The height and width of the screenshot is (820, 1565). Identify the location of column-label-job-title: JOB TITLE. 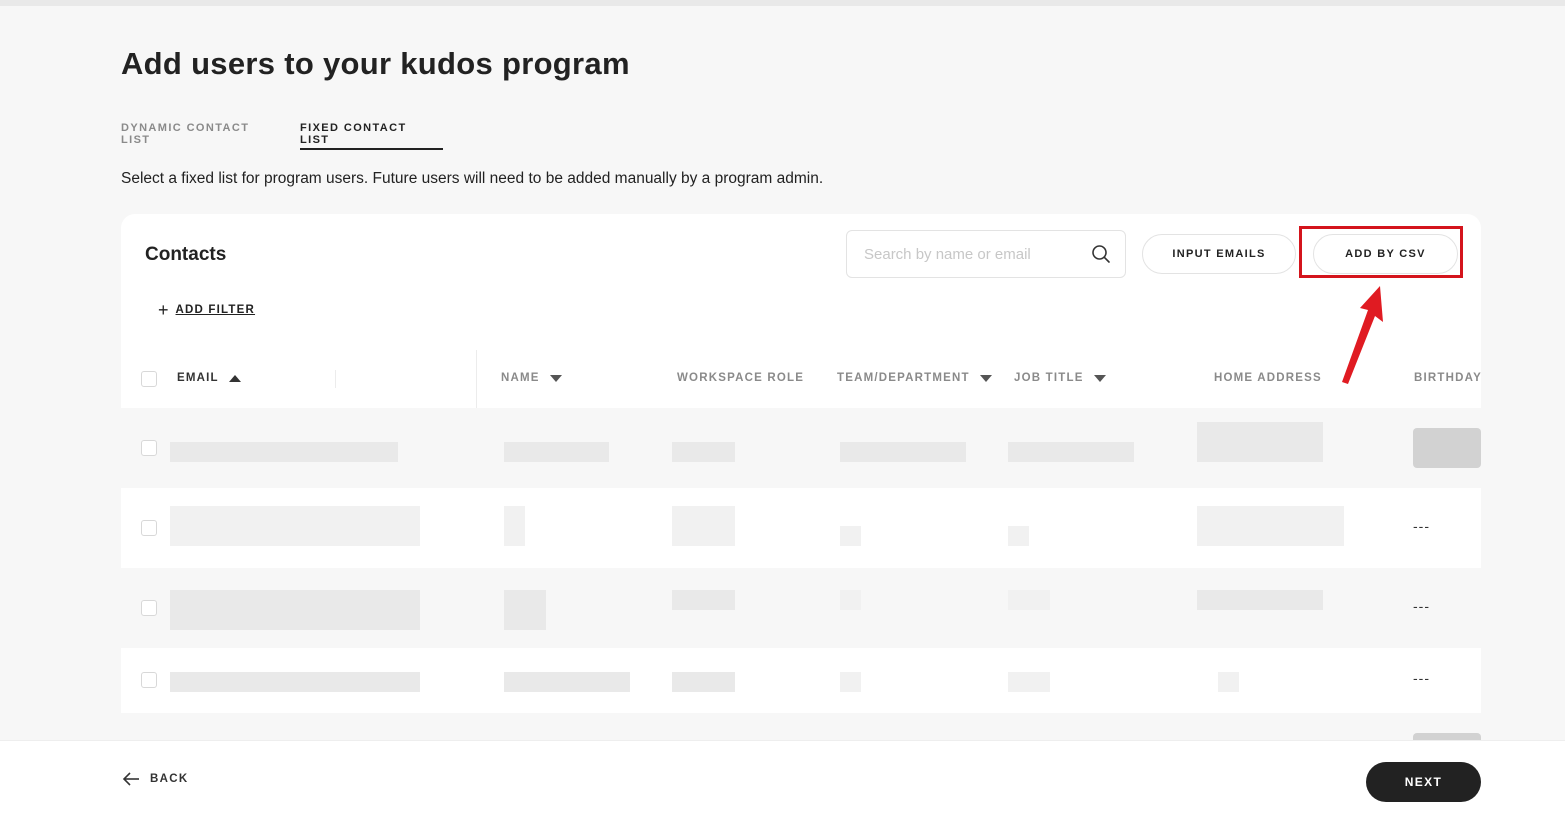
(1049, 378).